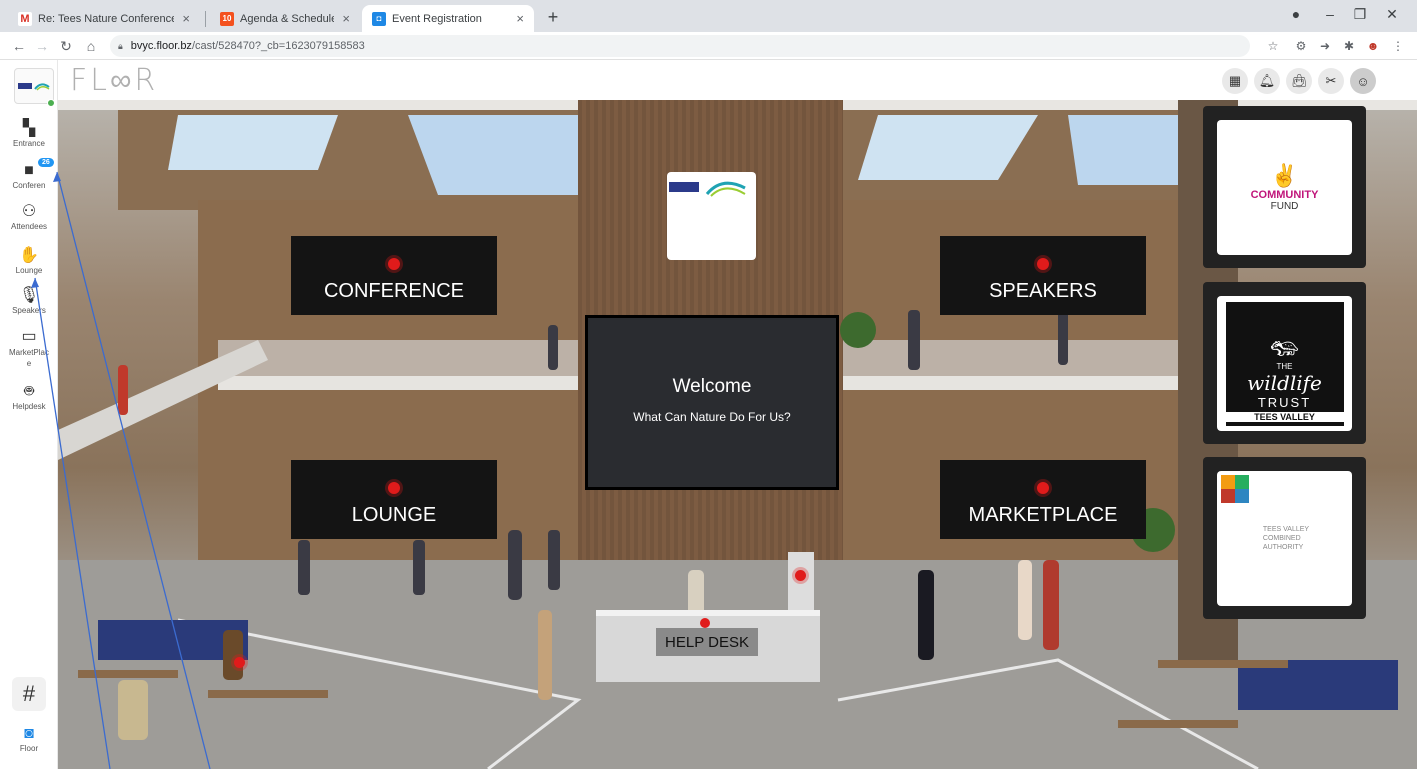  What do you see at coordinates (1043, 275) in the screenshot?
I see `speakers-sign: SPEAKERS` at bounding box center [1043, 275].